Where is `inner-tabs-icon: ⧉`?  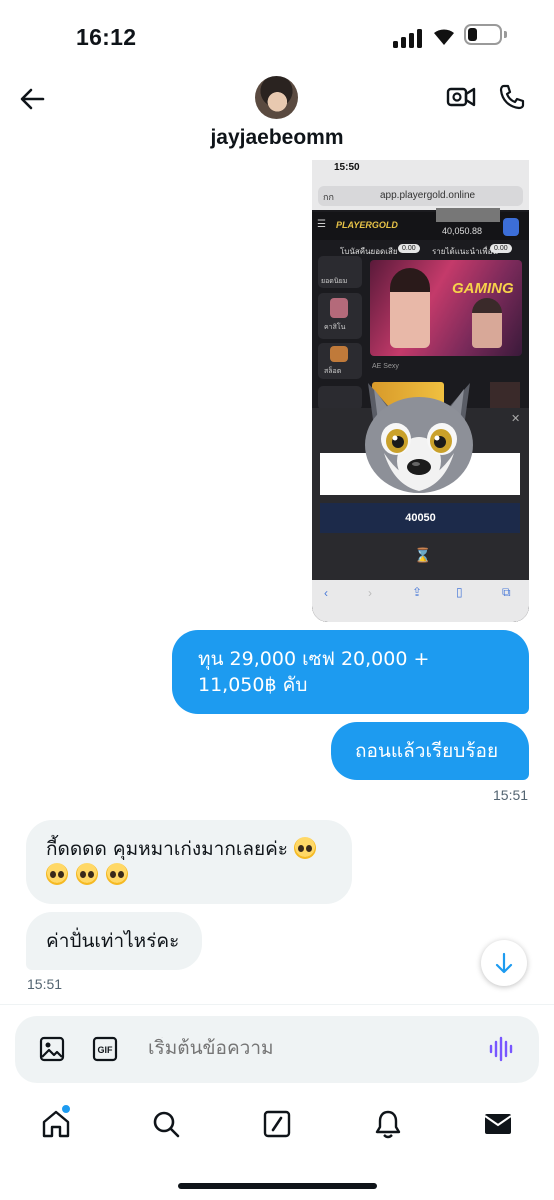
inner-tabs-icon: ⧉ is located at coordinates (506, 592).